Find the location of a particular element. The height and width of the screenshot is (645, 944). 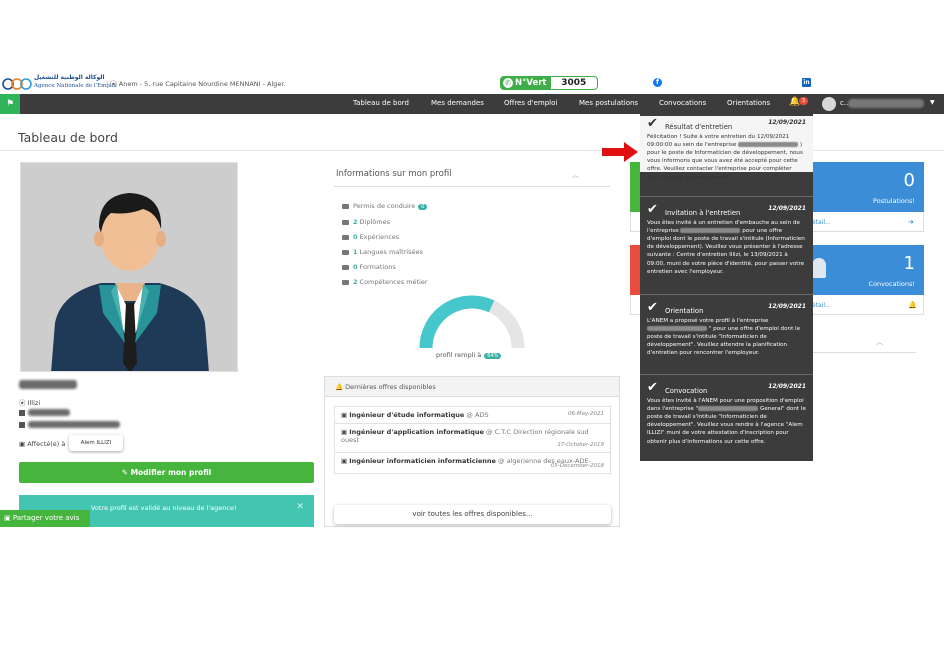

offers-title: Dernières offres disponibles is located at coordinates (390, 387).